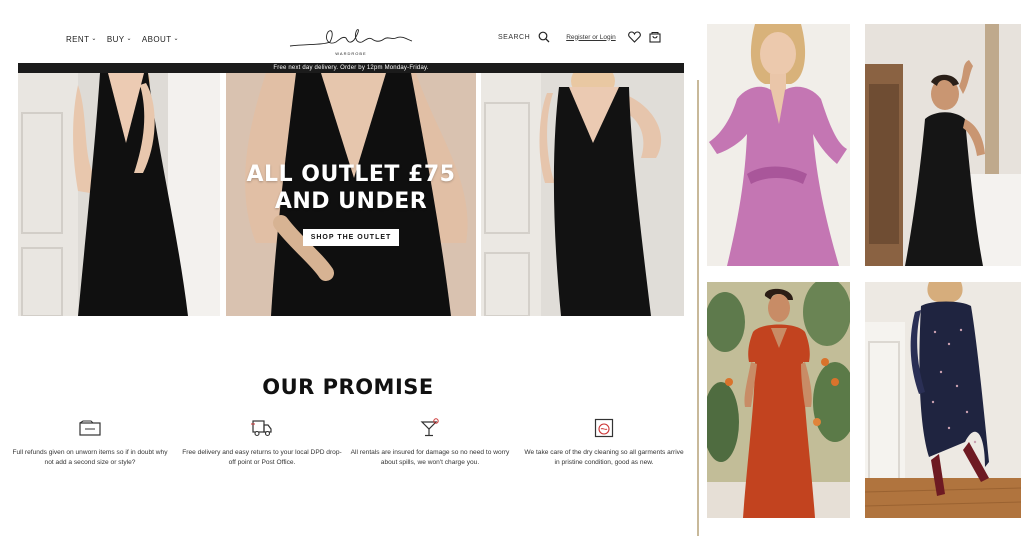 Image resolution: width=1024 pixels, height=536 pixels. I want to click on nav-rent-label: RENT, so click(78, 39).